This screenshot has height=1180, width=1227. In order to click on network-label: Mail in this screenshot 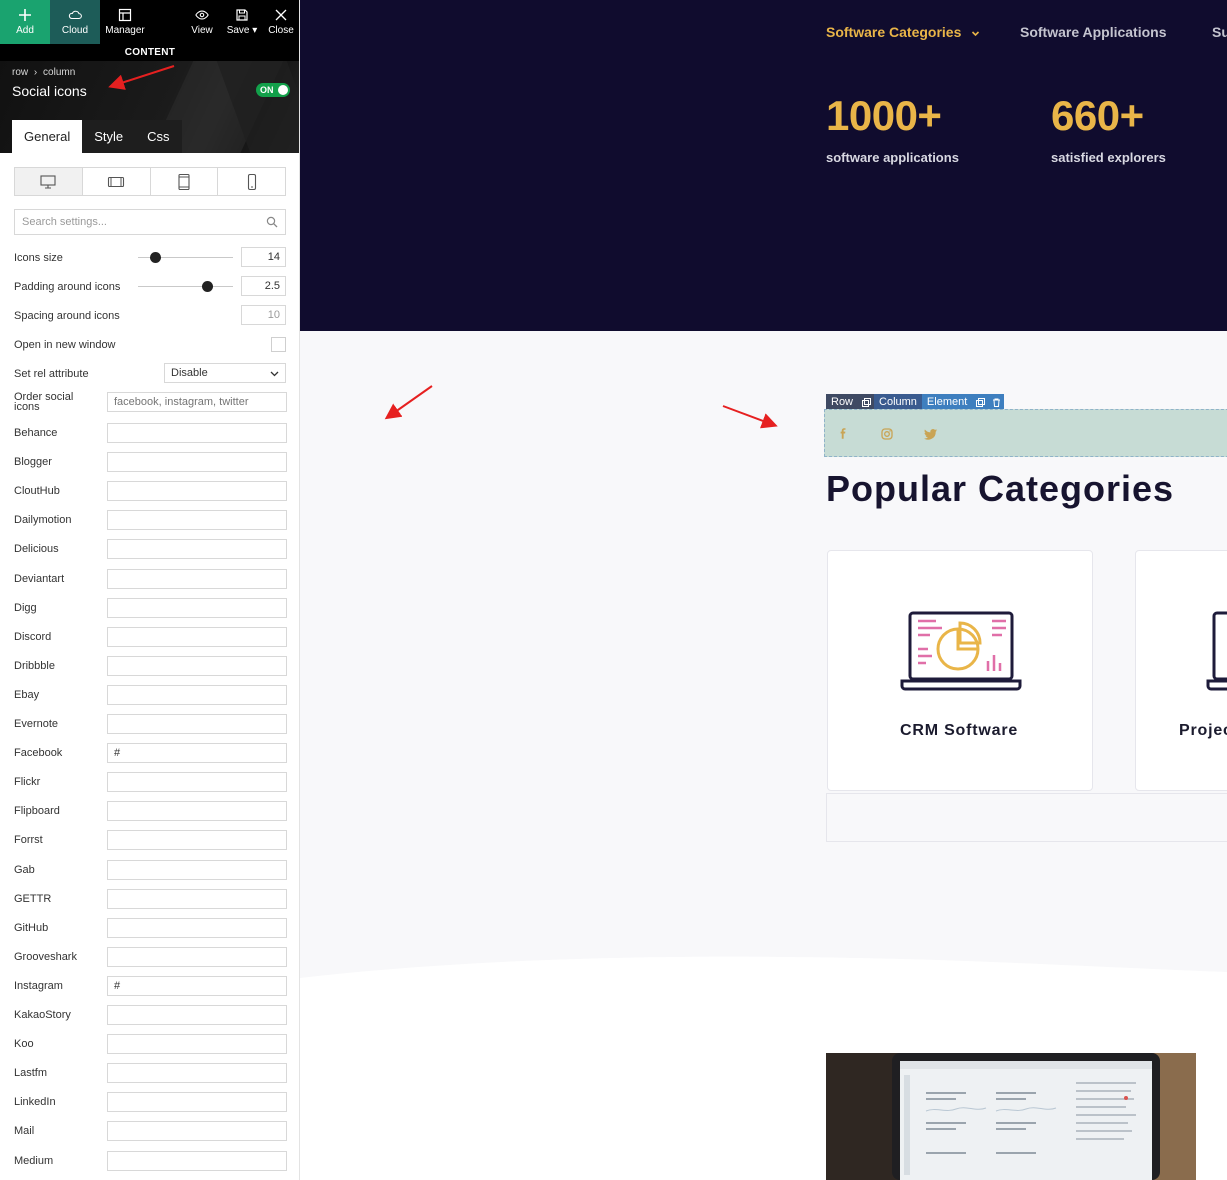, I will do `click(24, 1131)`.